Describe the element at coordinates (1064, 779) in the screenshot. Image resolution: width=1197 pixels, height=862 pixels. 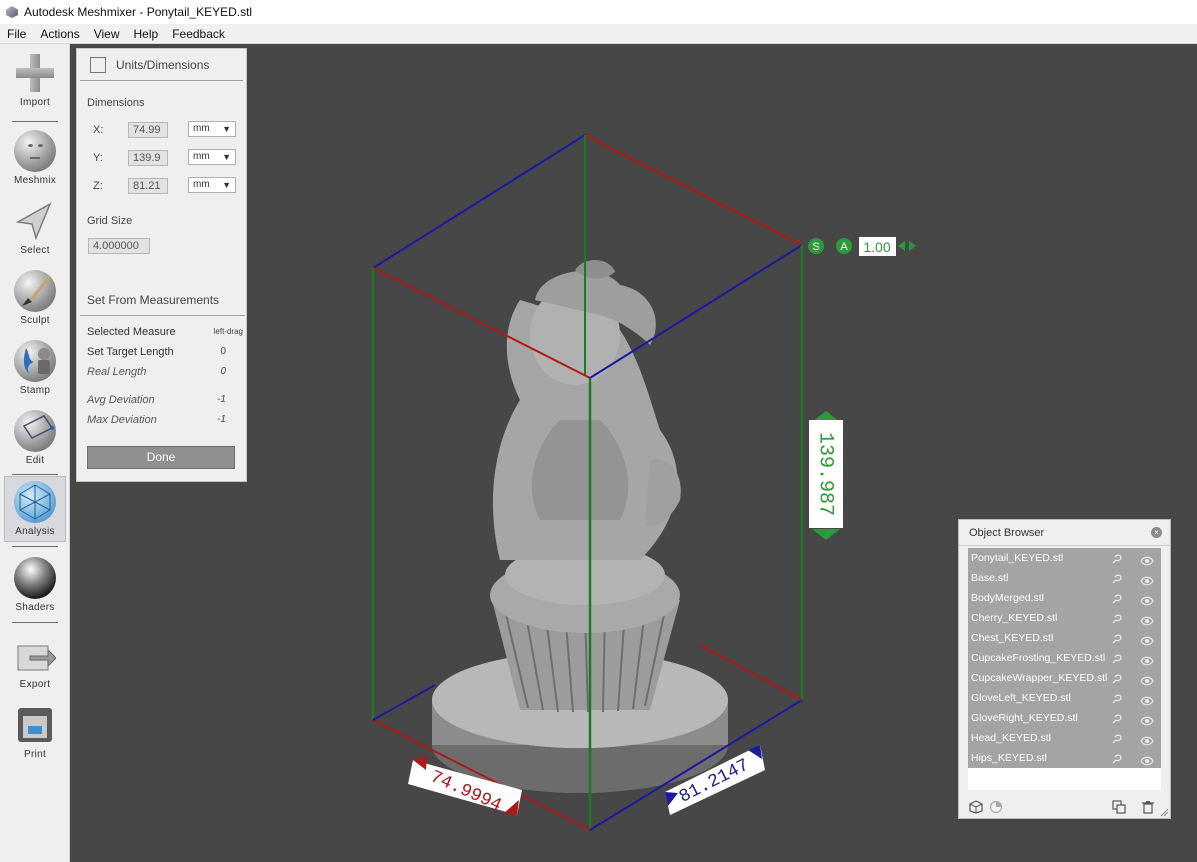
I see `object-list-empty-area` at that location.